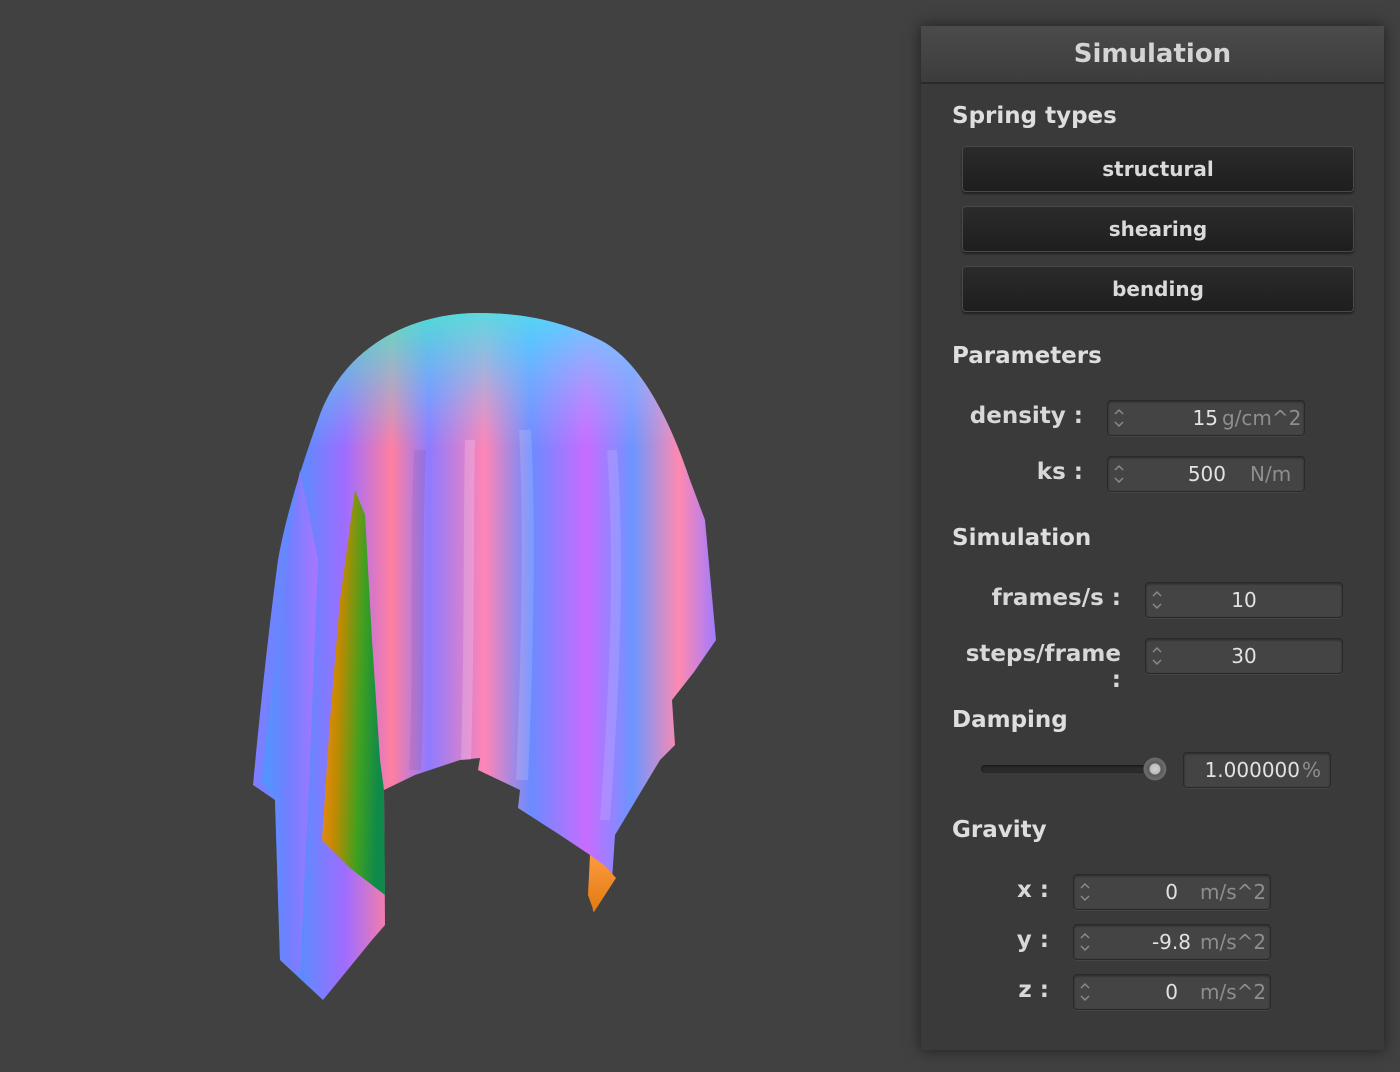 The height and width of the screenshot is (1072, 1400). I want to click on fps-value: 10, so click(1244, 600).